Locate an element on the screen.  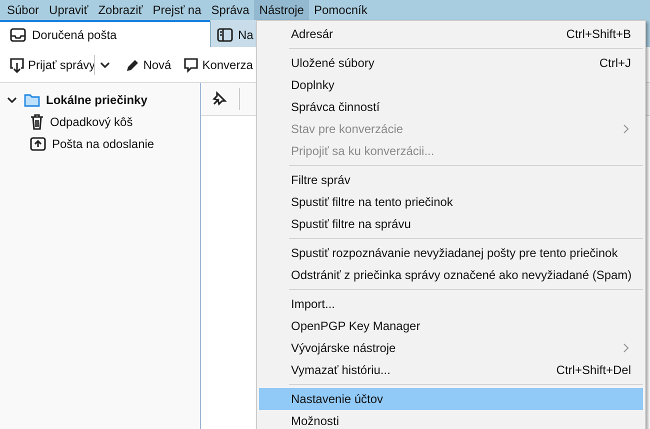
tab: Doručená pošta is located at coordinates (105, 33).